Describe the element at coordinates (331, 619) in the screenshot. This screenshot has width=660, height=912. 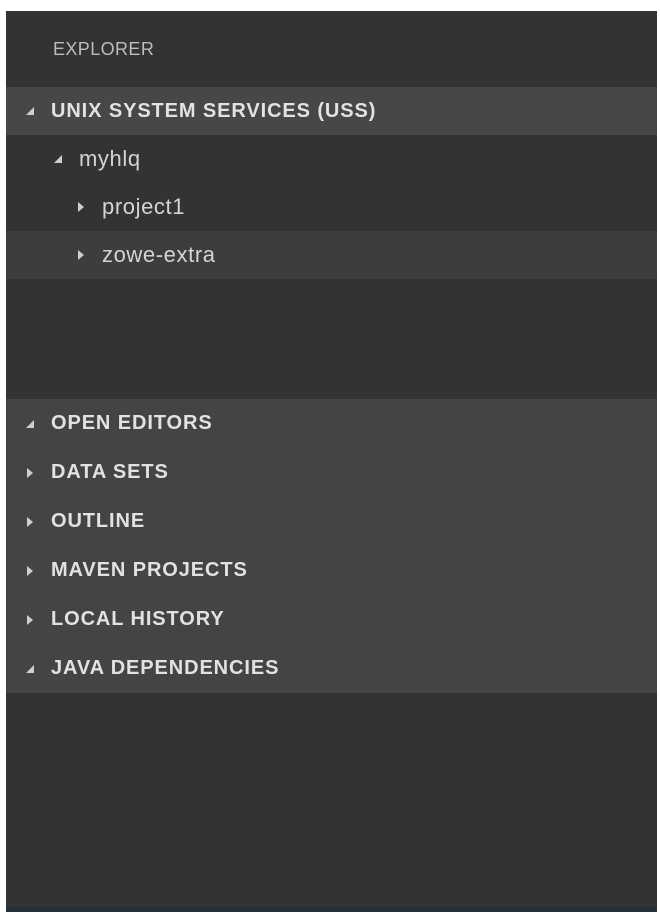
I see `panel-local-history: LOCAL HISTORY` at that location.